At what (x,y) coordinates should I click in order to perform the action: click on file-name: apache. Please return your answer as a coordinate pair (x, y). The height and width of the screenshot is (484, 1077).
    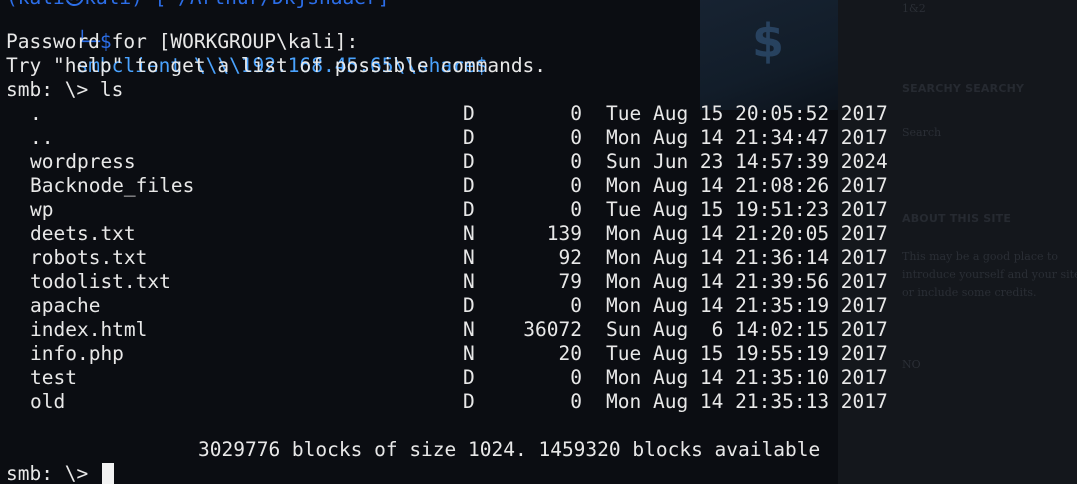
    Looking at the image, I should click on (65, 305).